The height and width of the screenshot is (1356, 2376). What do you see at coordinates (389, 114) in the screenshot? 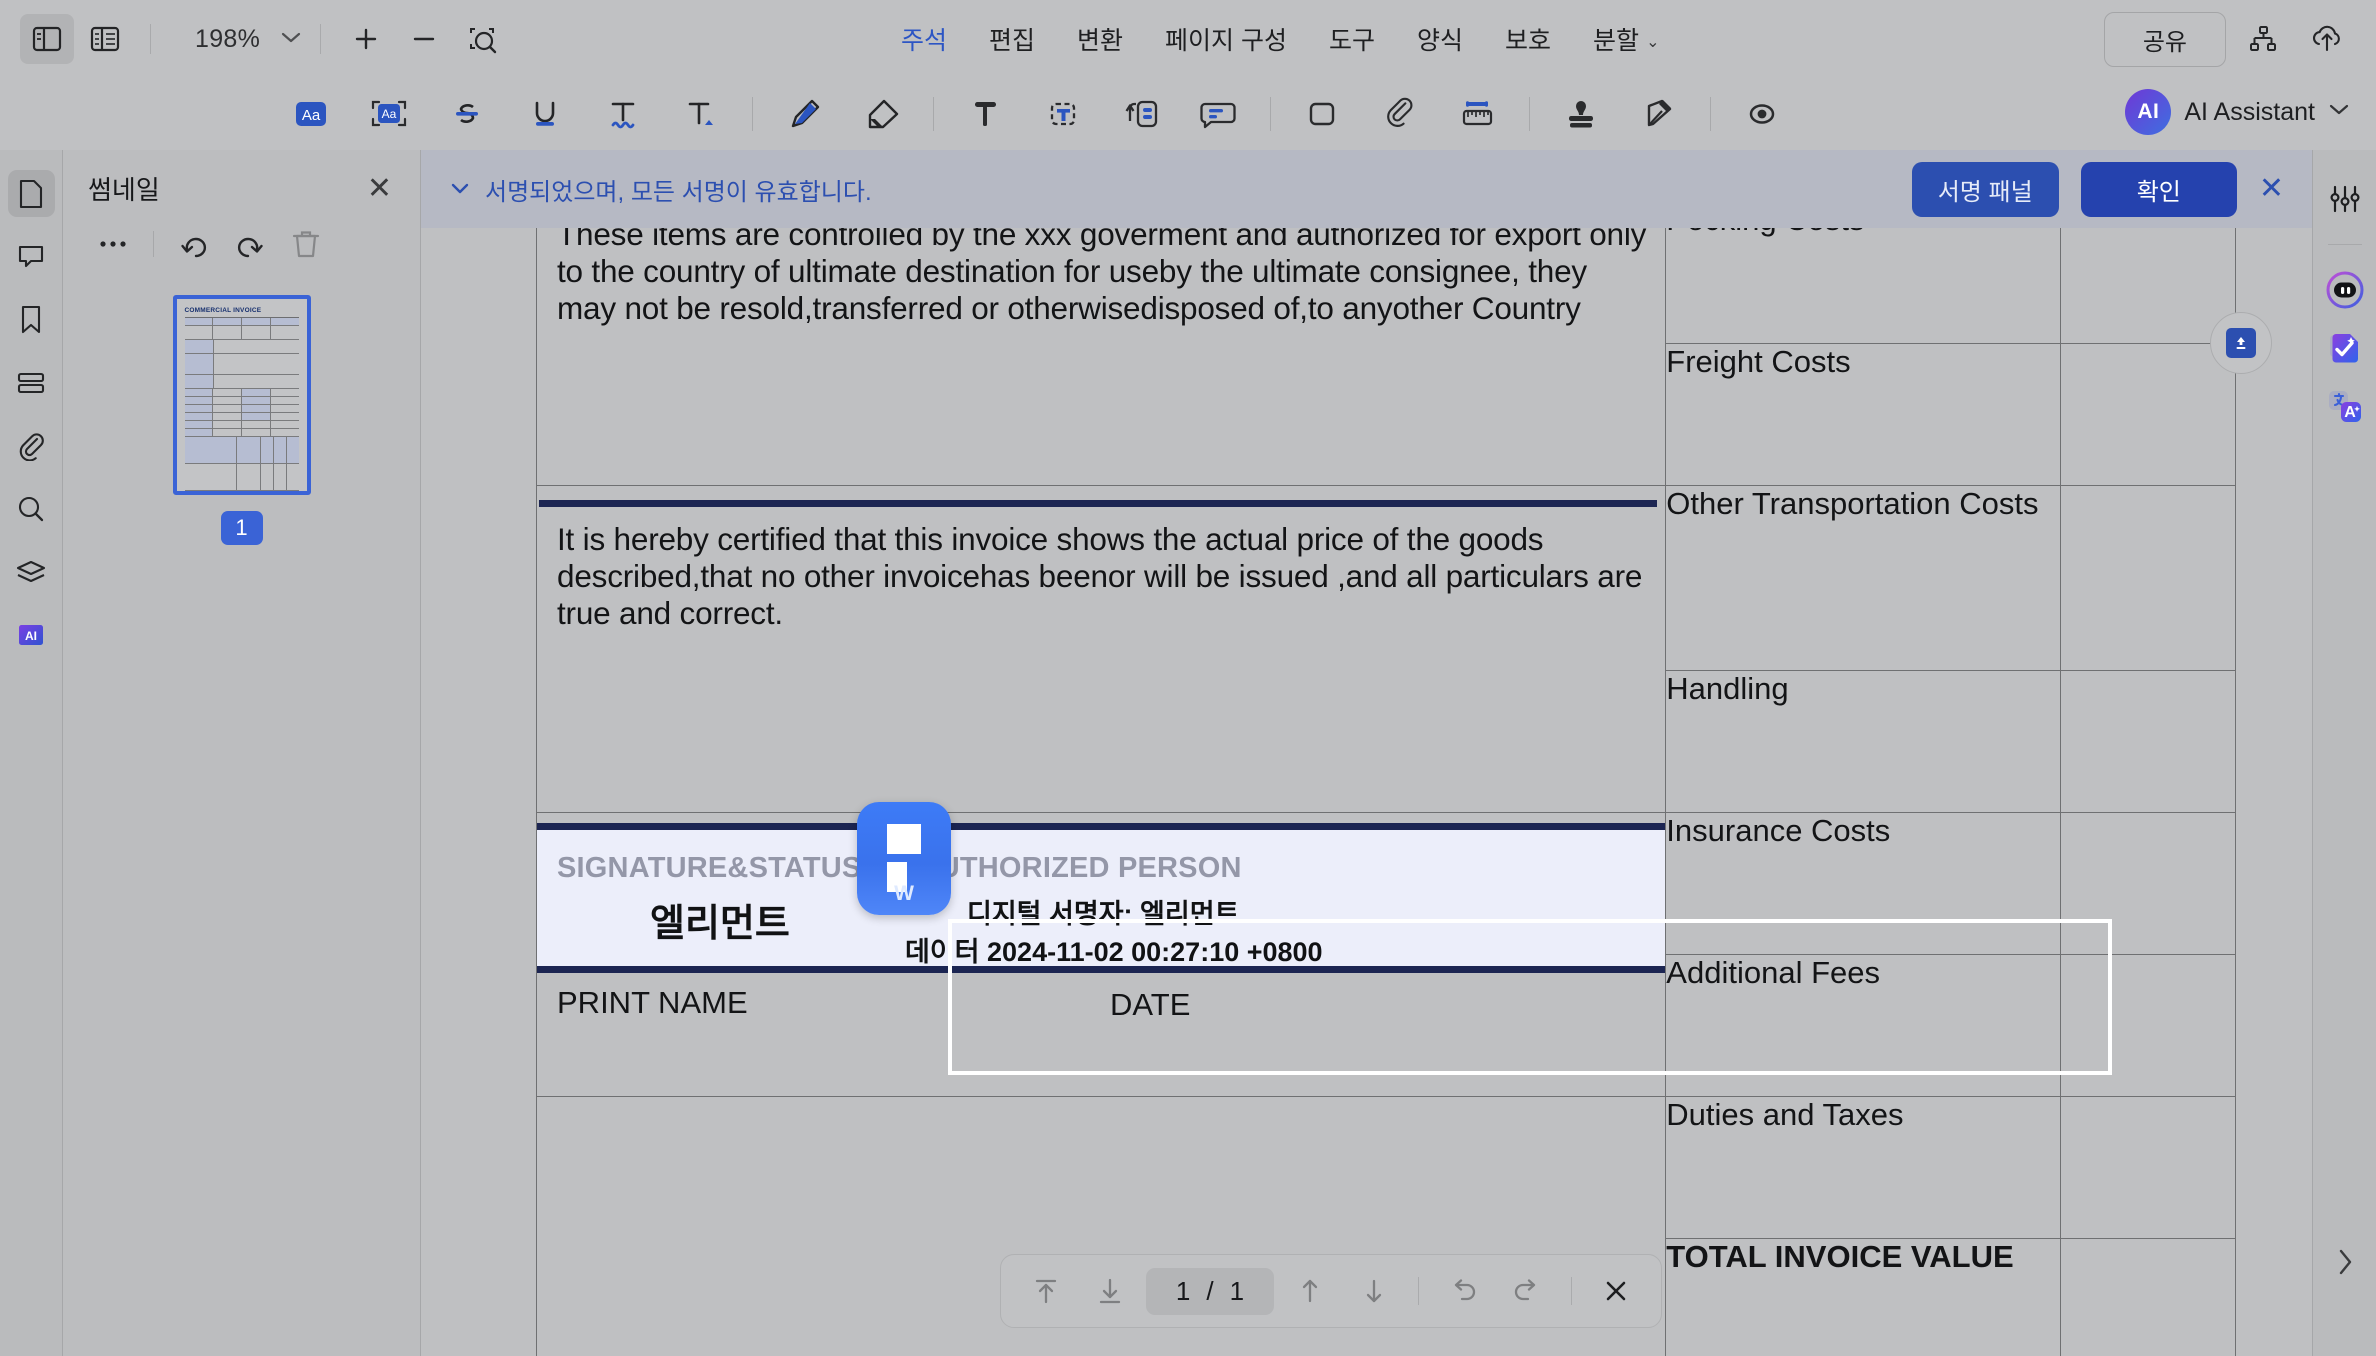
I see `area-highlight-icon: Aa` at bounding box center [389, 114].